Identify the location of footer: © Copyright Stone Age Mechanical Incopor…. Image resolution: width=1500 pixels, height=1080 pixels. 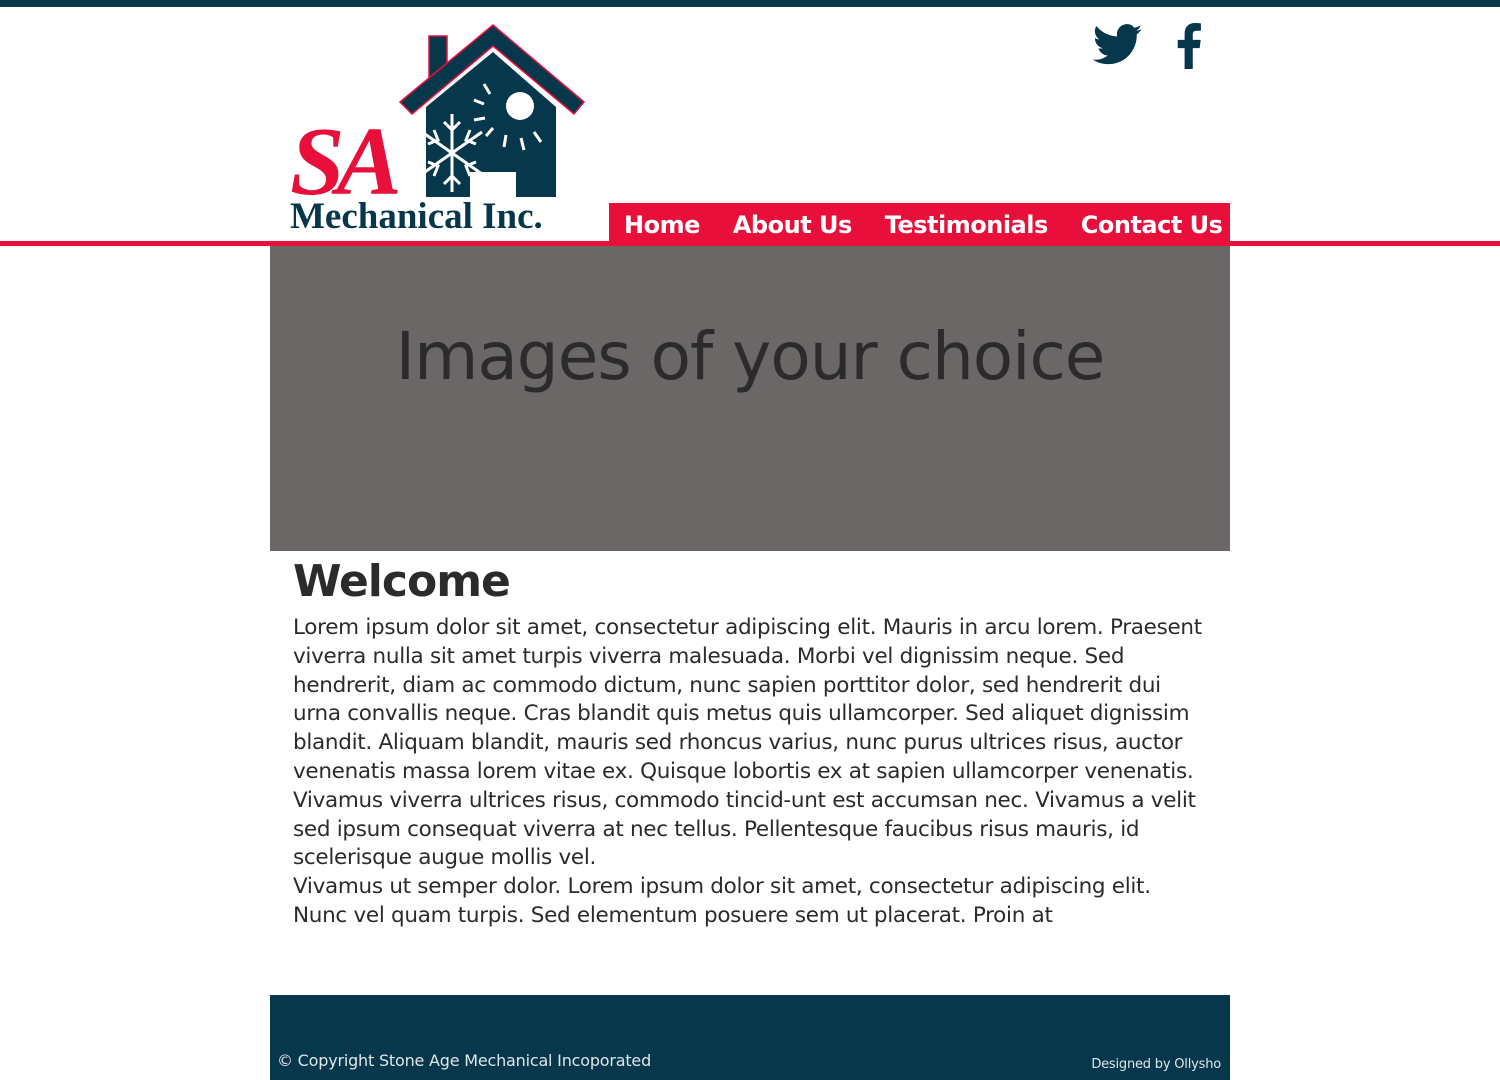
(750, 1037).